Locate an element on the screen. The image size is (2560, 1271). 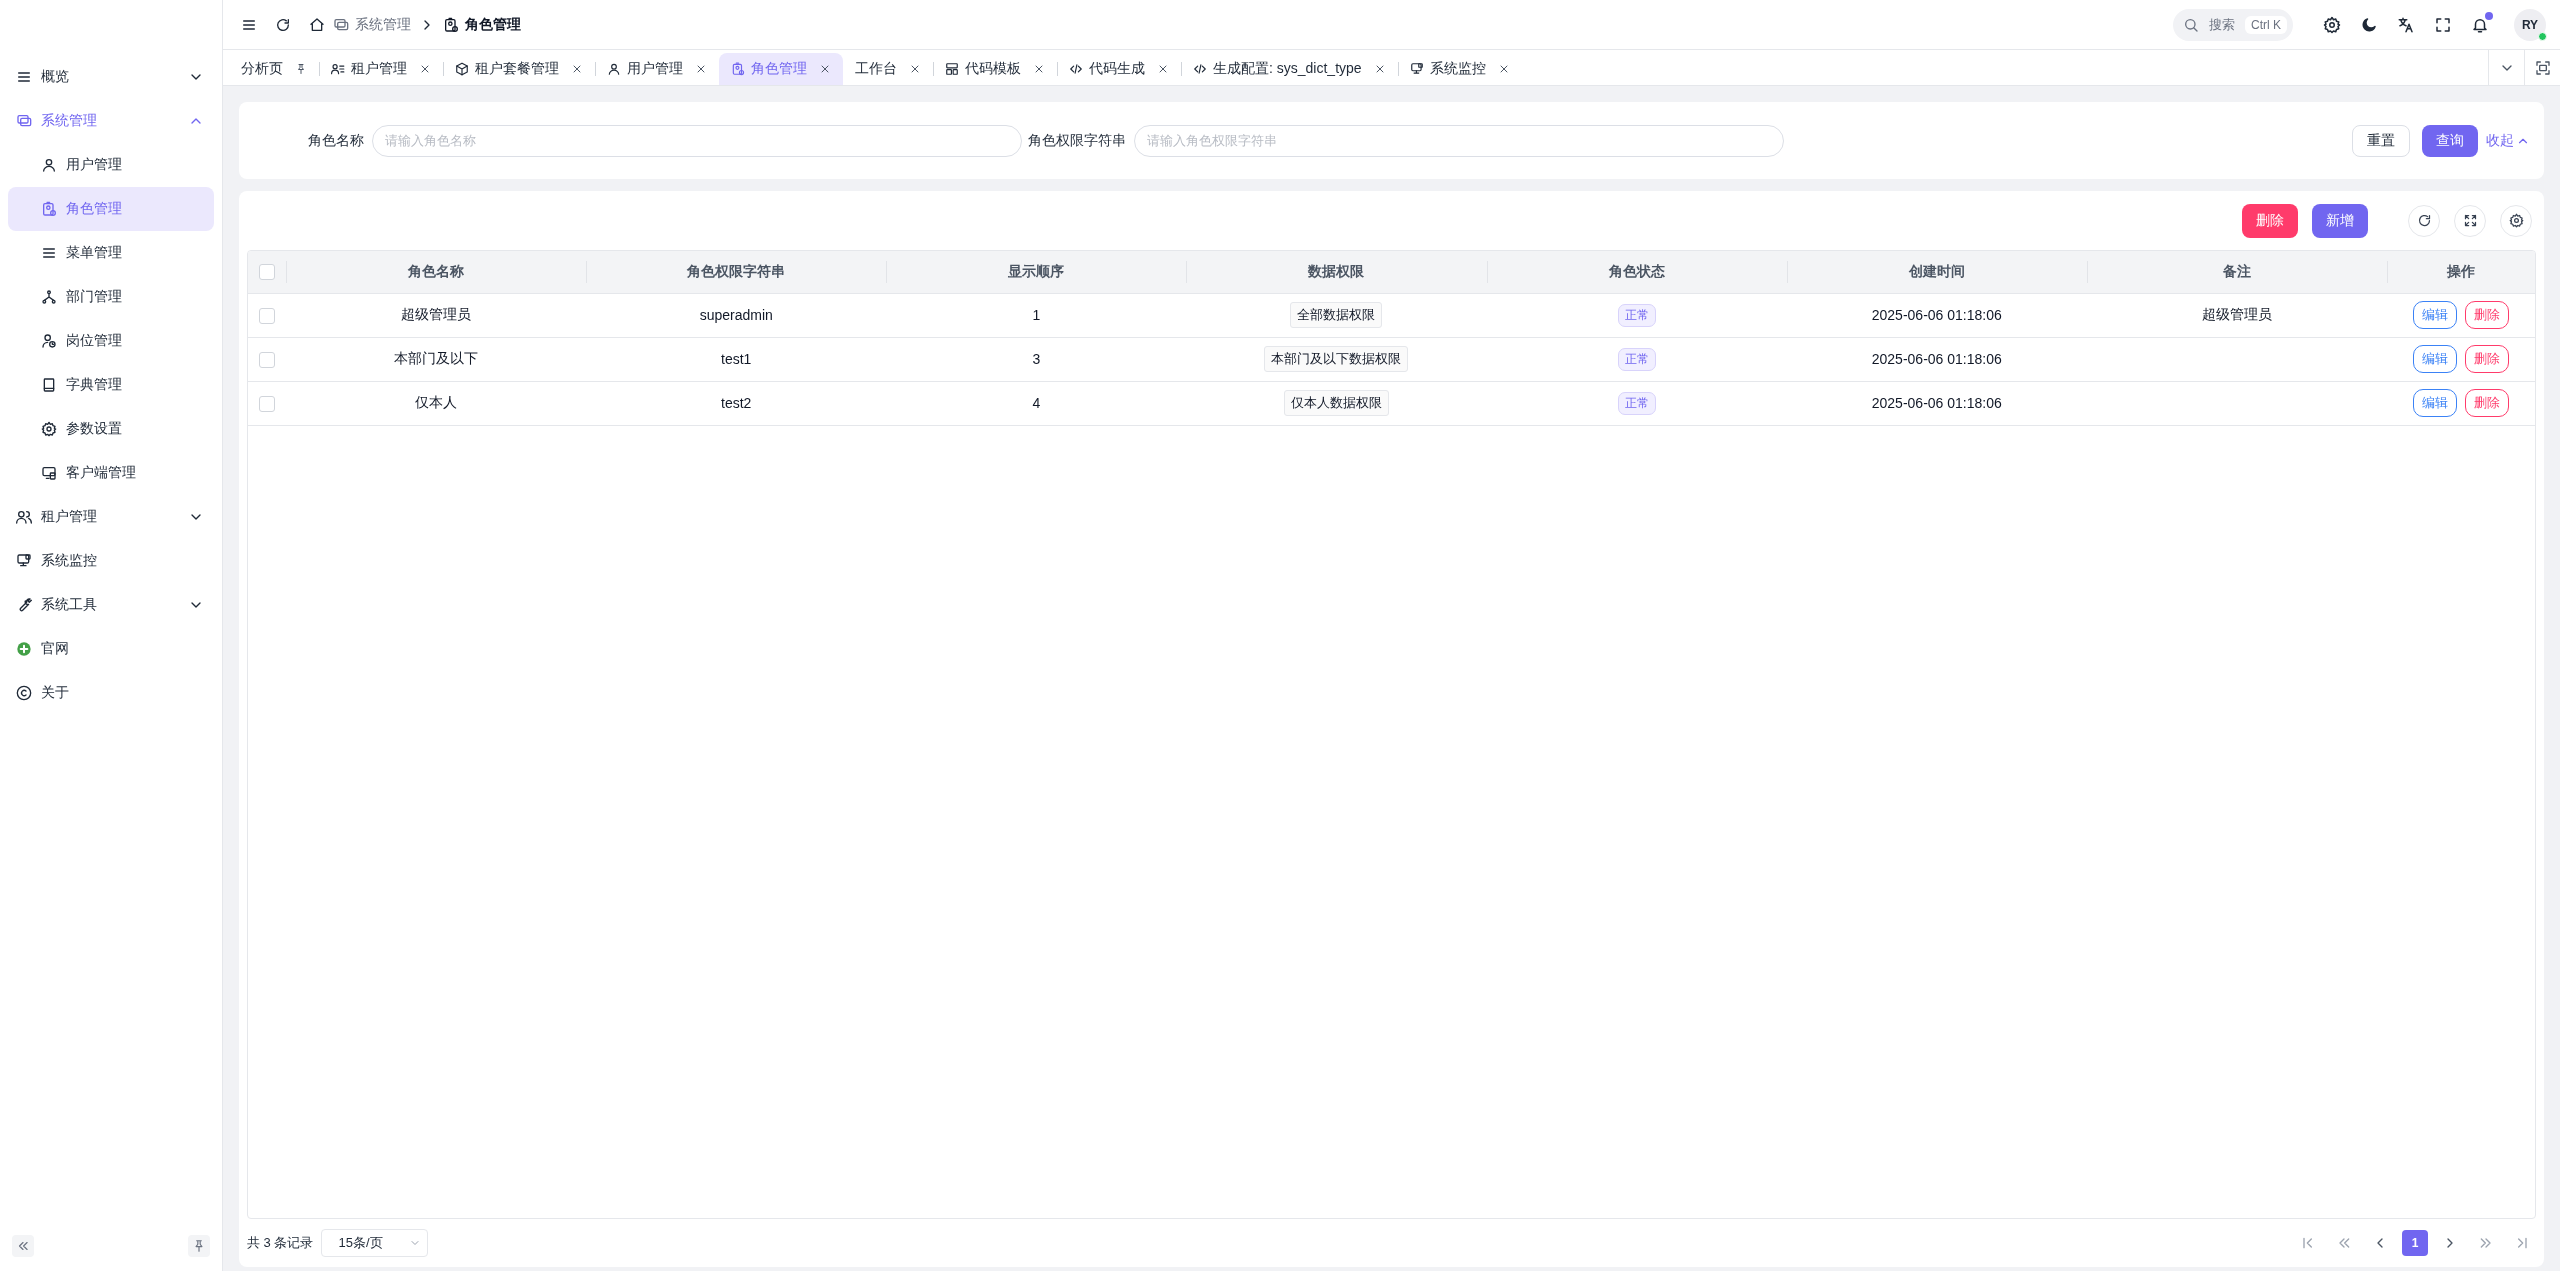
input-field: 请输入角色权限字符串 is located at coordinates (1459, 140).